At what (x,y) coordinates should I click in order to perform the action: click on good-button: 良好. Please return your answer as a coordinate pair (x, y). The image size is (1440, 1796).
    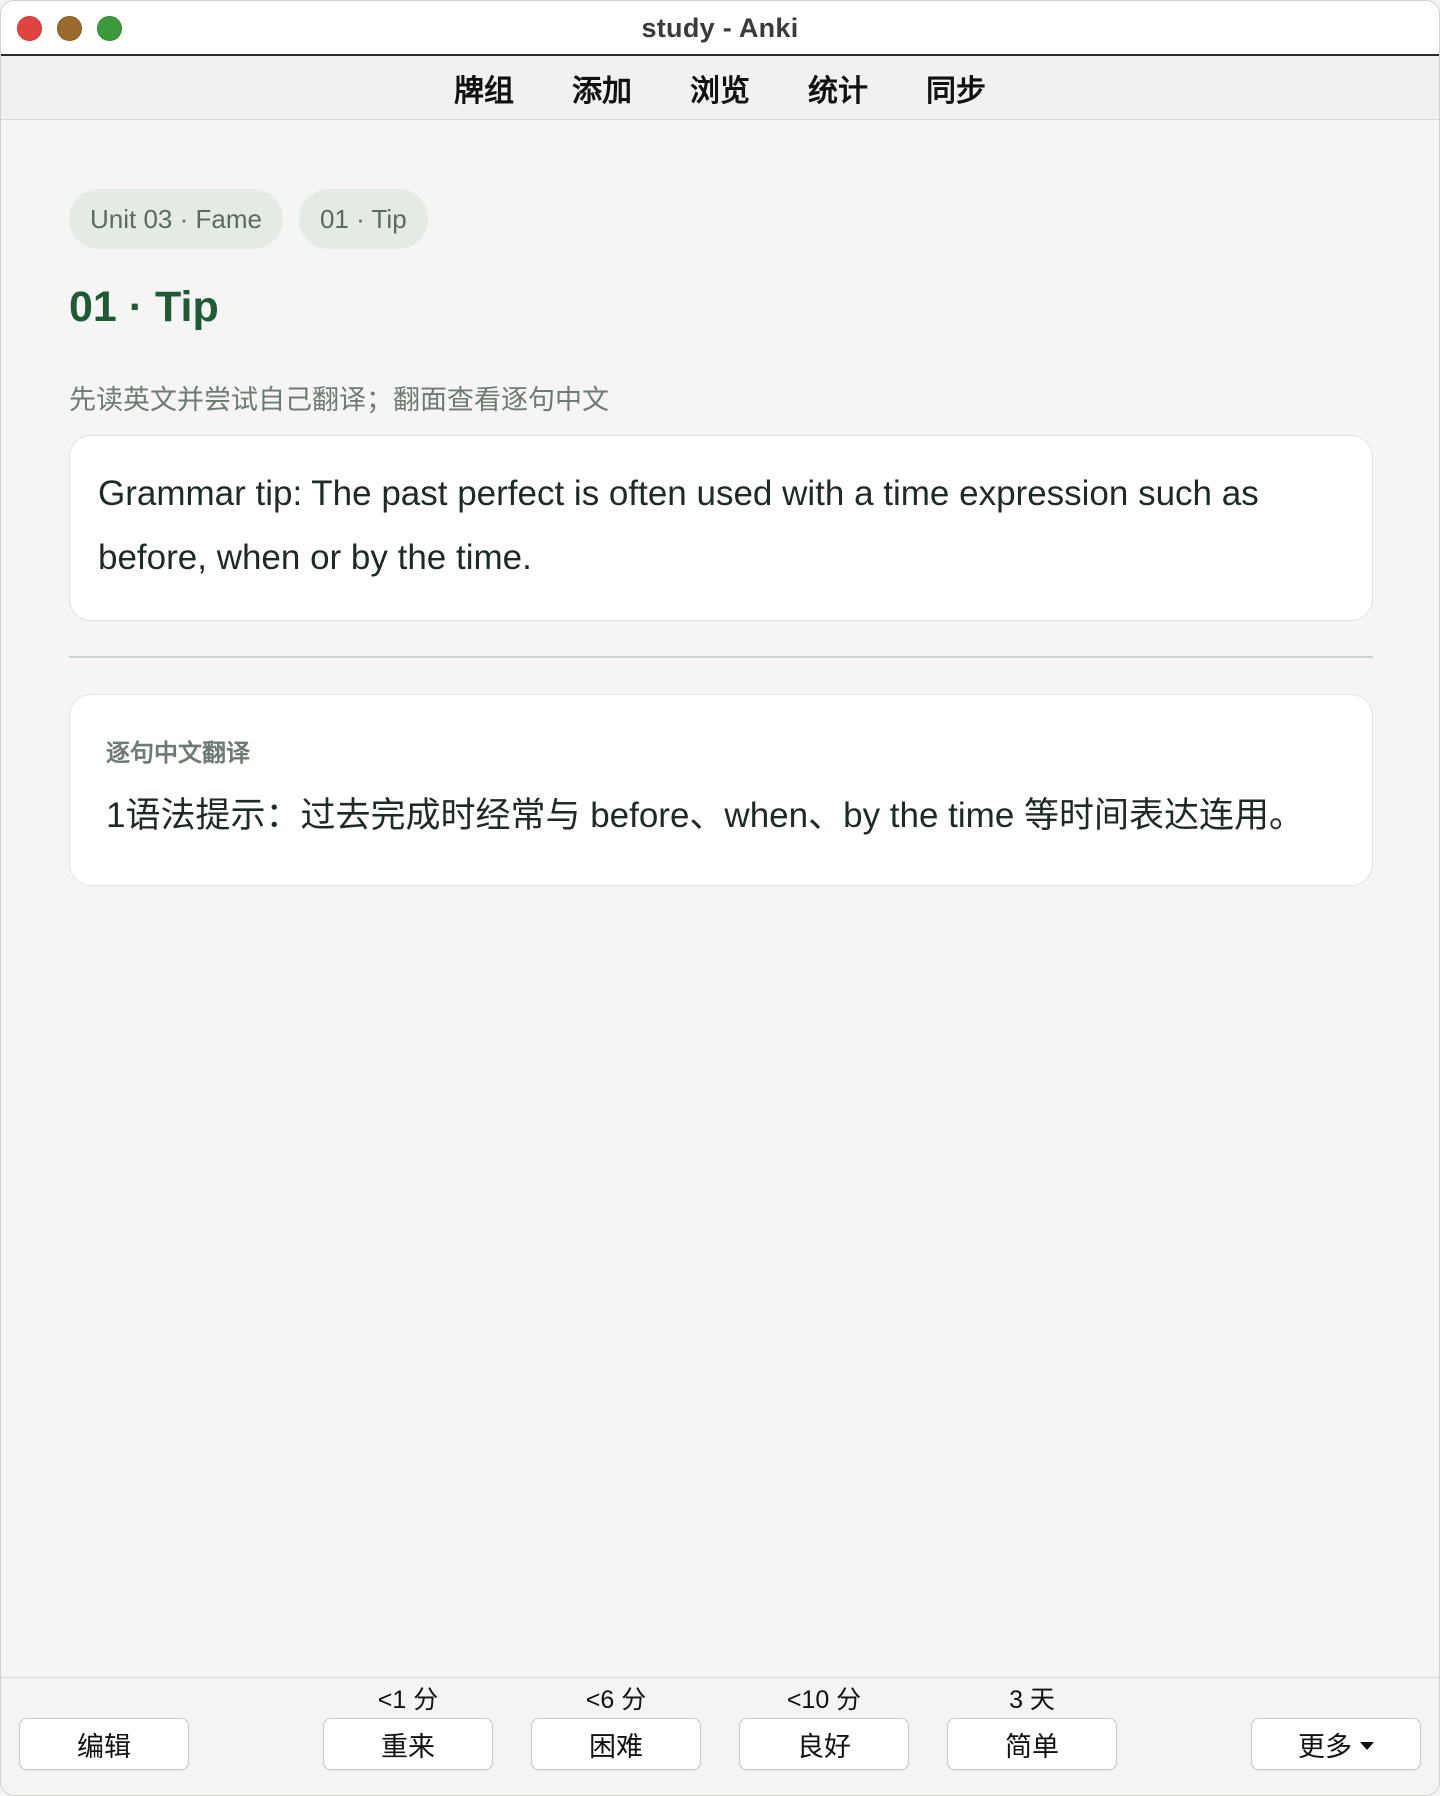
    Looking at the image, I should click on (824, 1744).